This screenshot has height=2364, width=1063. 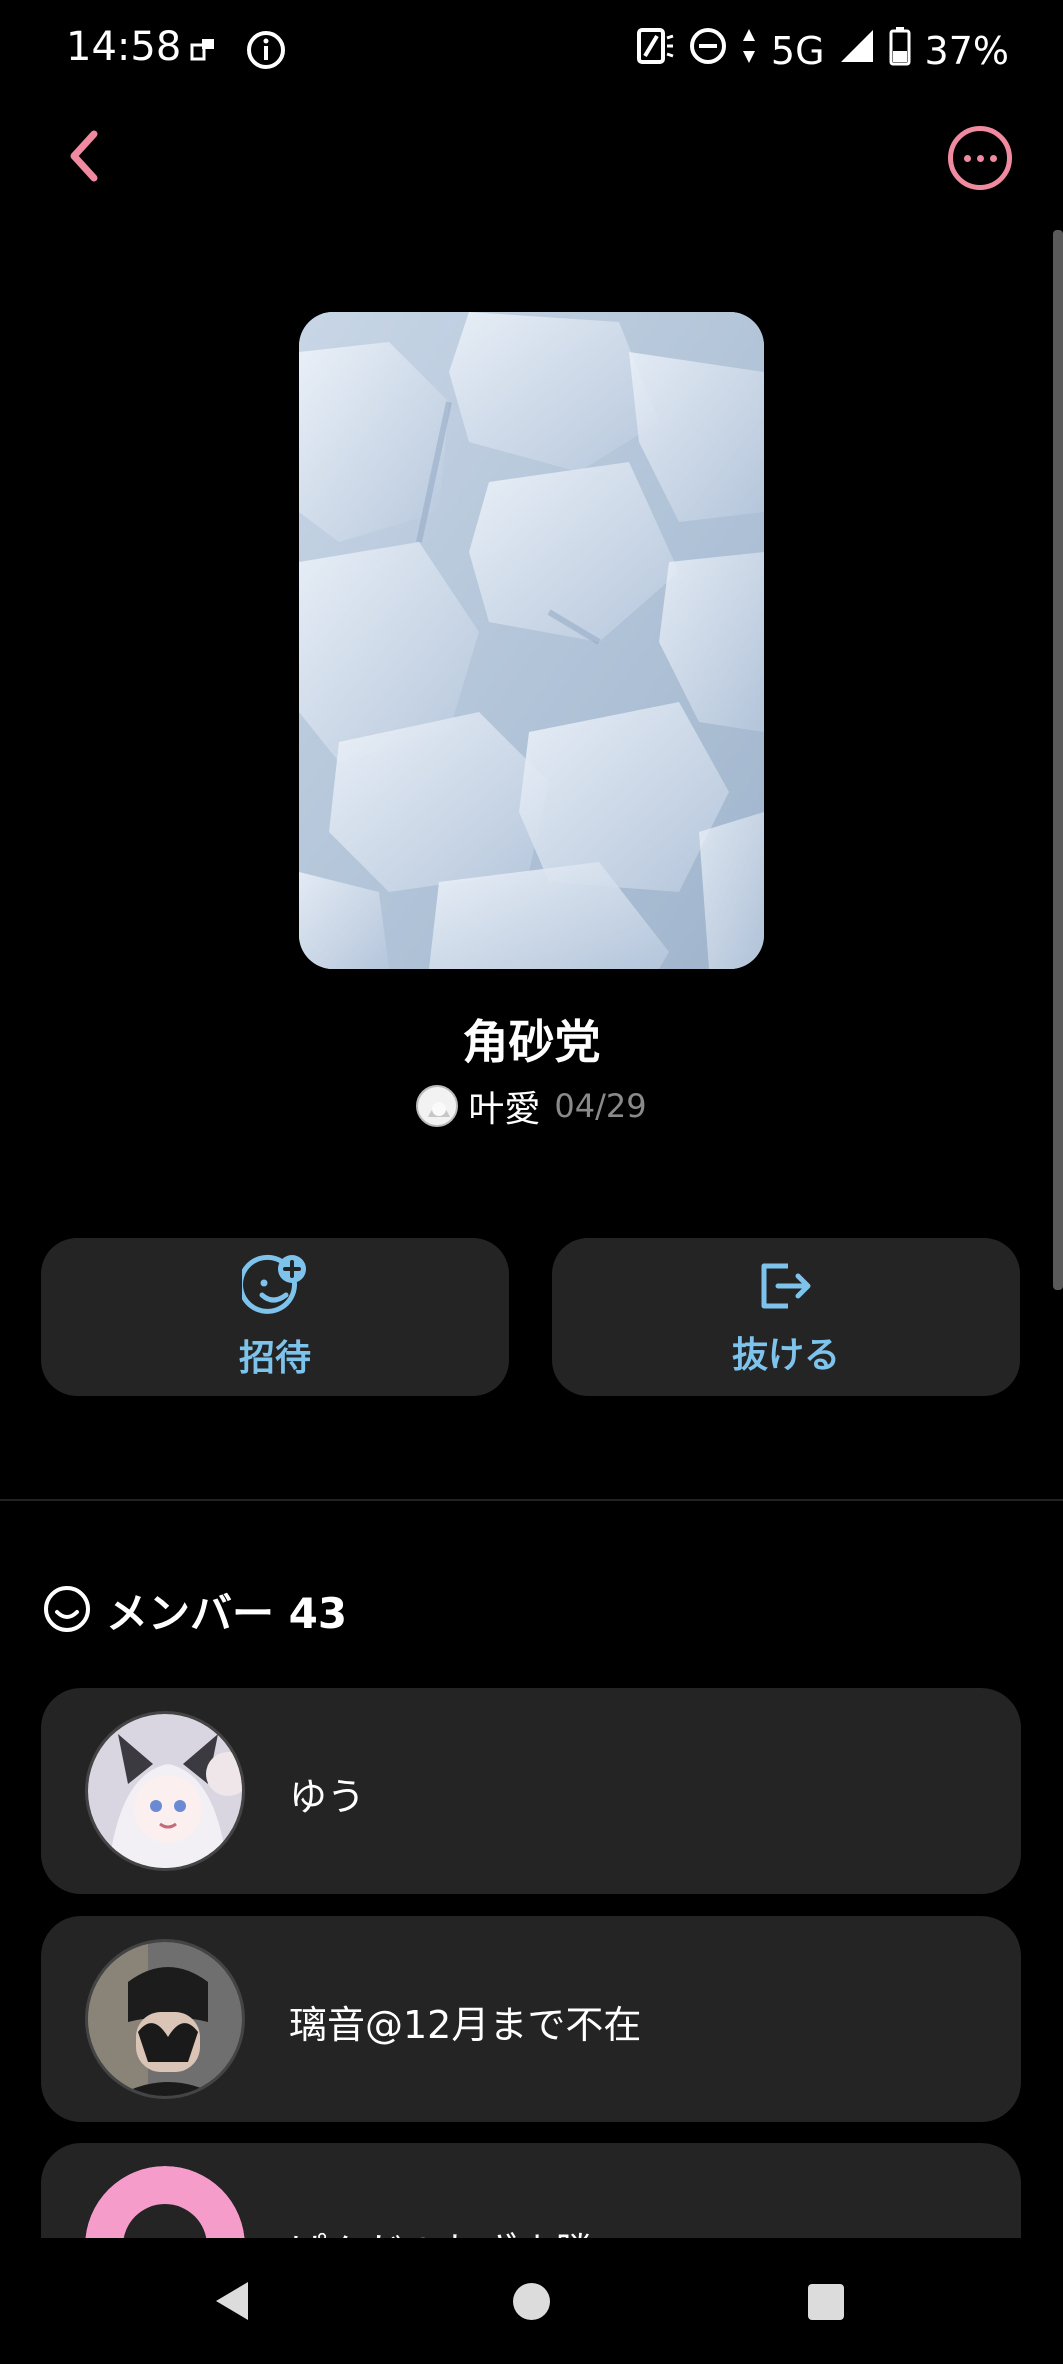 I want to click on data-arrows-icon, so click(x=749, y=50).